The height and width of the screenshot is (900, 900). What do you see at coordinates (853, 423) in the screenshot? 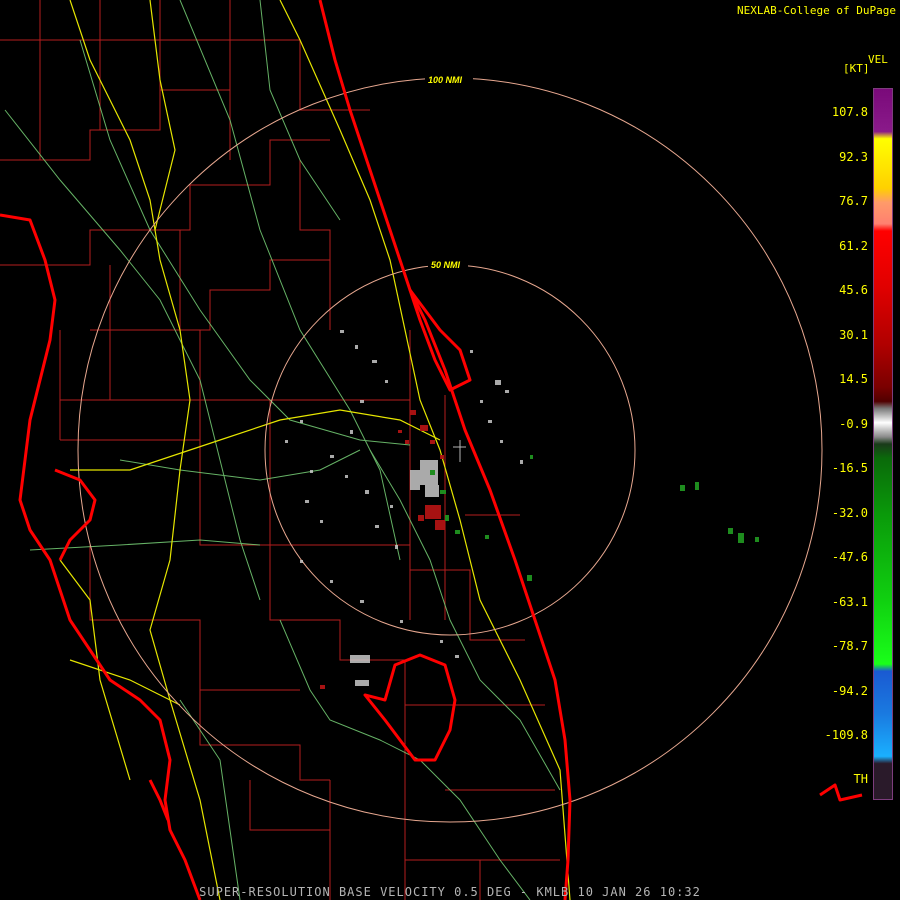
I see `colorbar-tick-label: -0.9` at bounding box center [853, 423].